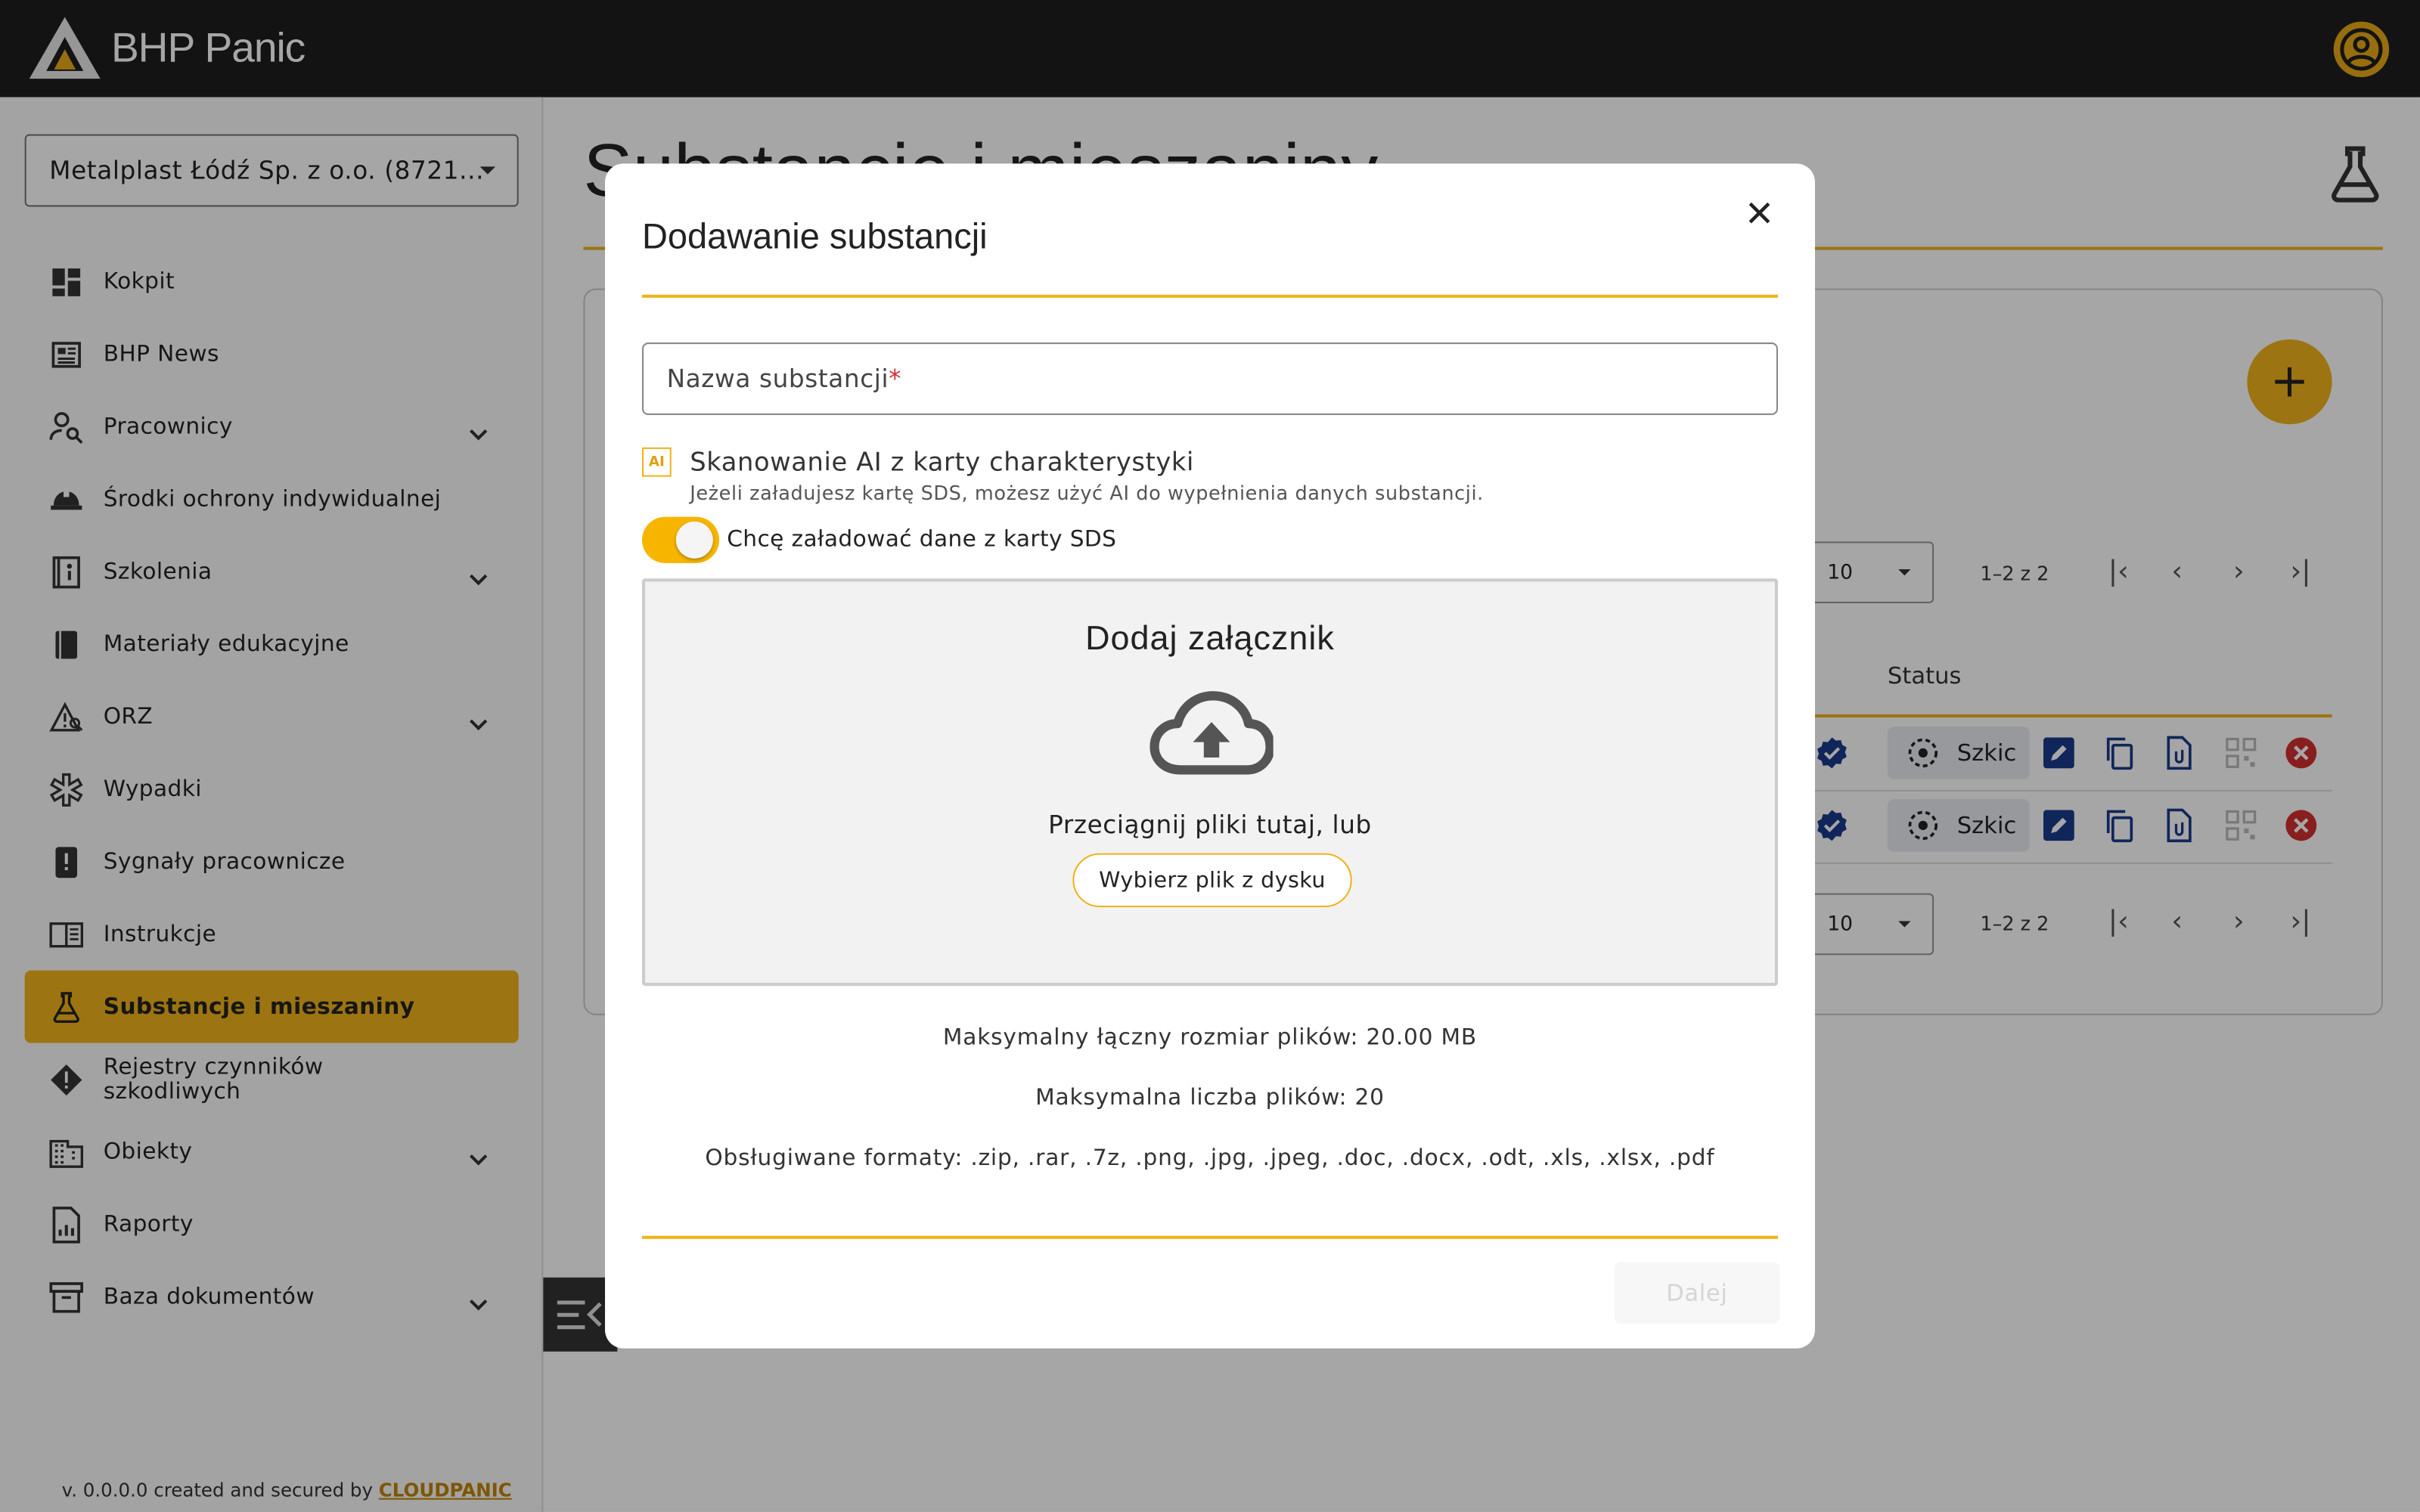 This screenshot has width=2420, height=1512. Describe the element at coordinates (694, 540) in the screenshot. I see `toggle-knob` at that location.